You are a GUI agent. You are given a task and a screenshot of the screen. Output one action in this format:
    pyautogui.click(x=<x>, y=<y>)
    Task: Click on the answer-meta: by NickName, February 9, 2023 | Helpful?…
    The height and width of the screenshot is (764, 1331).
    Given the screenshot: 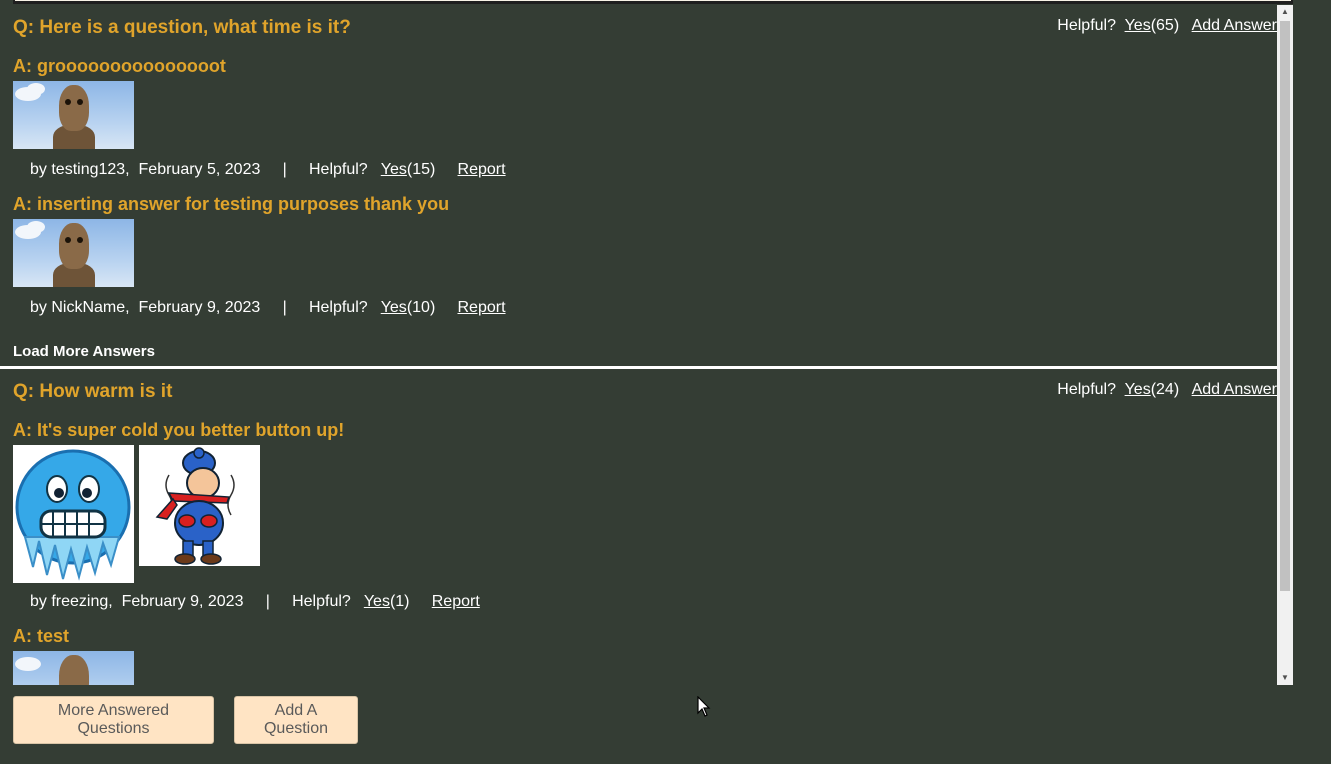 What is the action you would take?
    pyautogui.click(x=653, y=308)
    